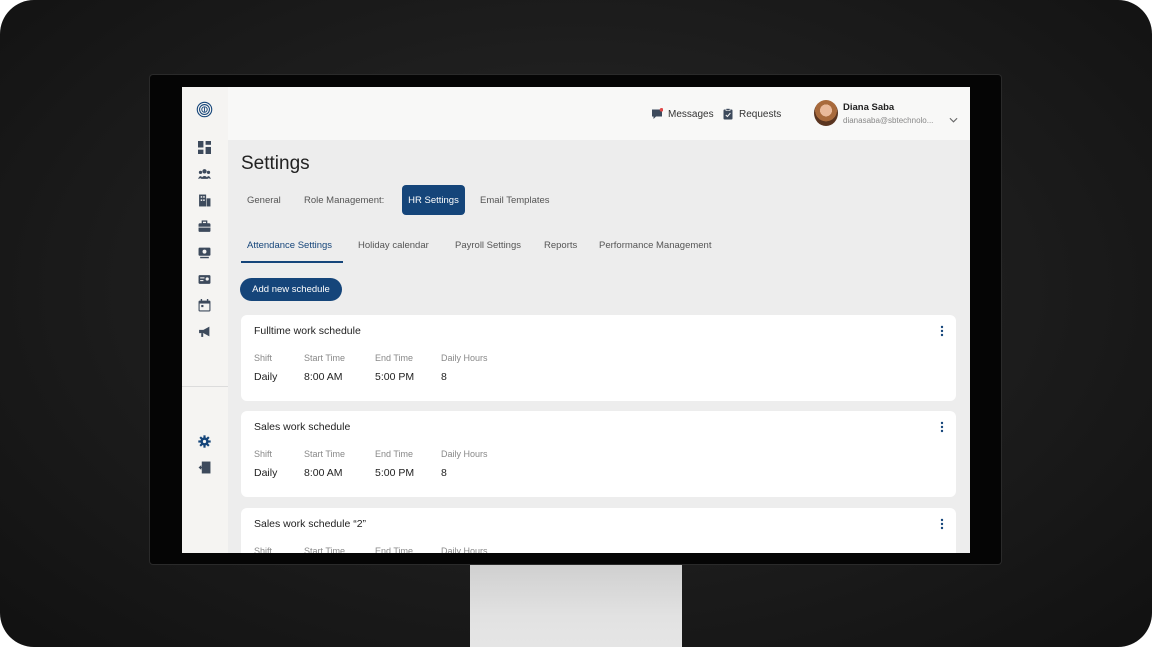 The width and height of the screenshot is (1152, 647). What do you see at coordinates (204, 441) in the screenshot?
I see `settings-icon` at bounding box center [204, 441].